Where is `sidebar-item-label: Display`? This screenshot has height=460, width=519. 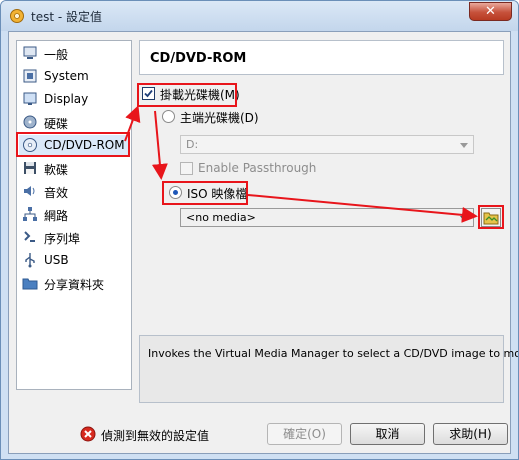 sidebar-item-label: Display is located at coordinates (66, 99).